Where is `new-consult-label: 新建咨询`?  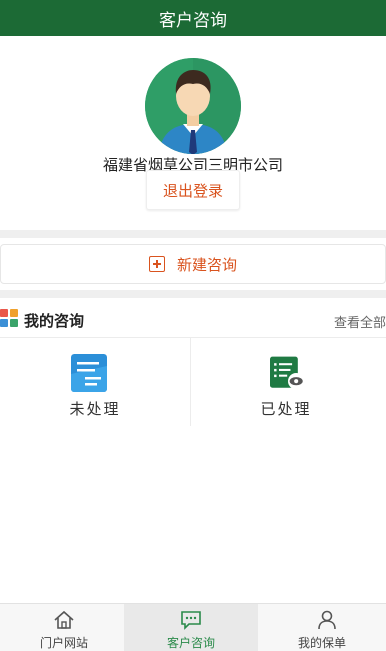
new-consult-label: 新建咨询 is located at coordinates (206, 264).